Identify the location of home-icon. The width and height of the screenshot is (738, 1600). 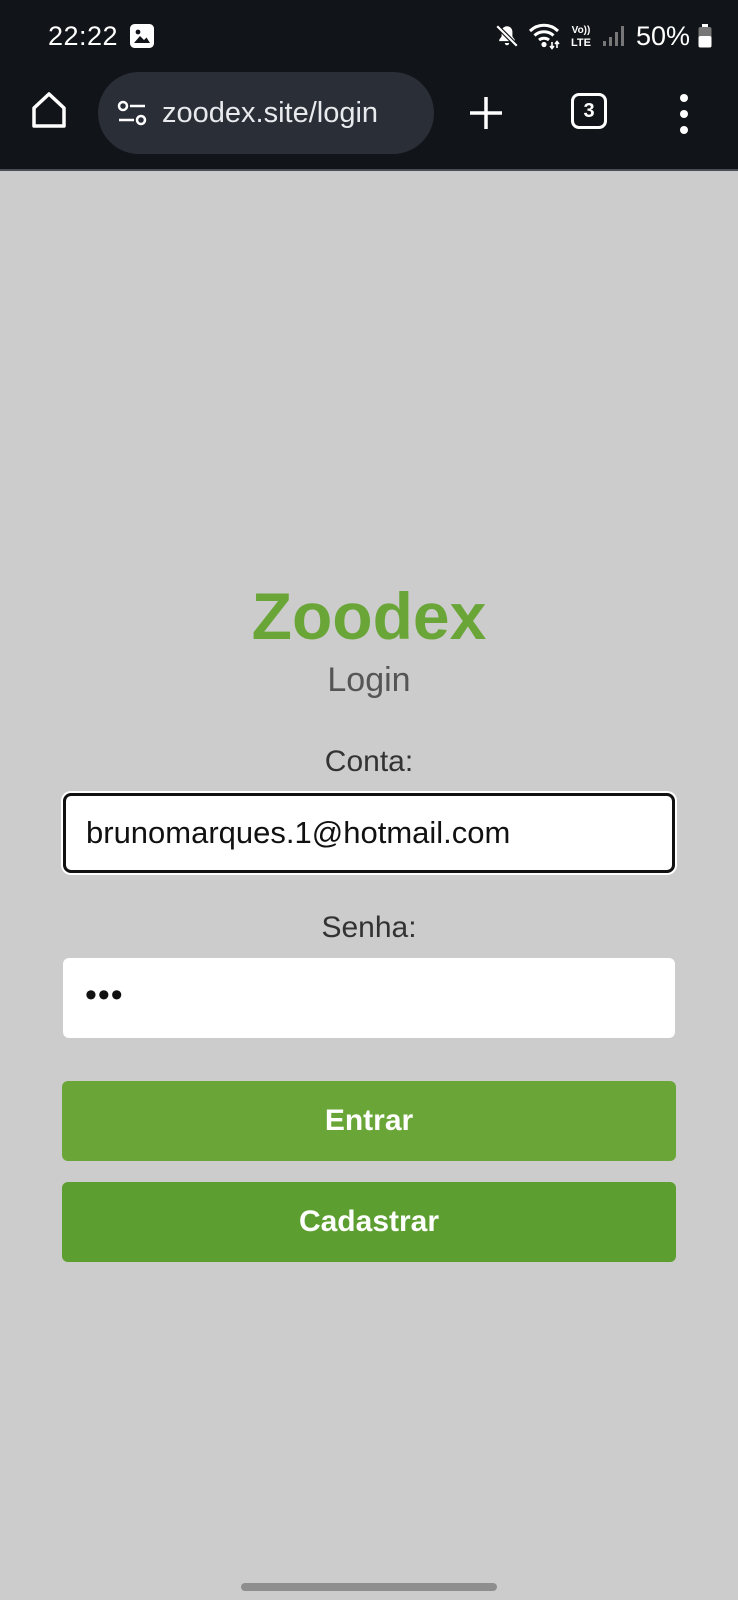
(49, 110).